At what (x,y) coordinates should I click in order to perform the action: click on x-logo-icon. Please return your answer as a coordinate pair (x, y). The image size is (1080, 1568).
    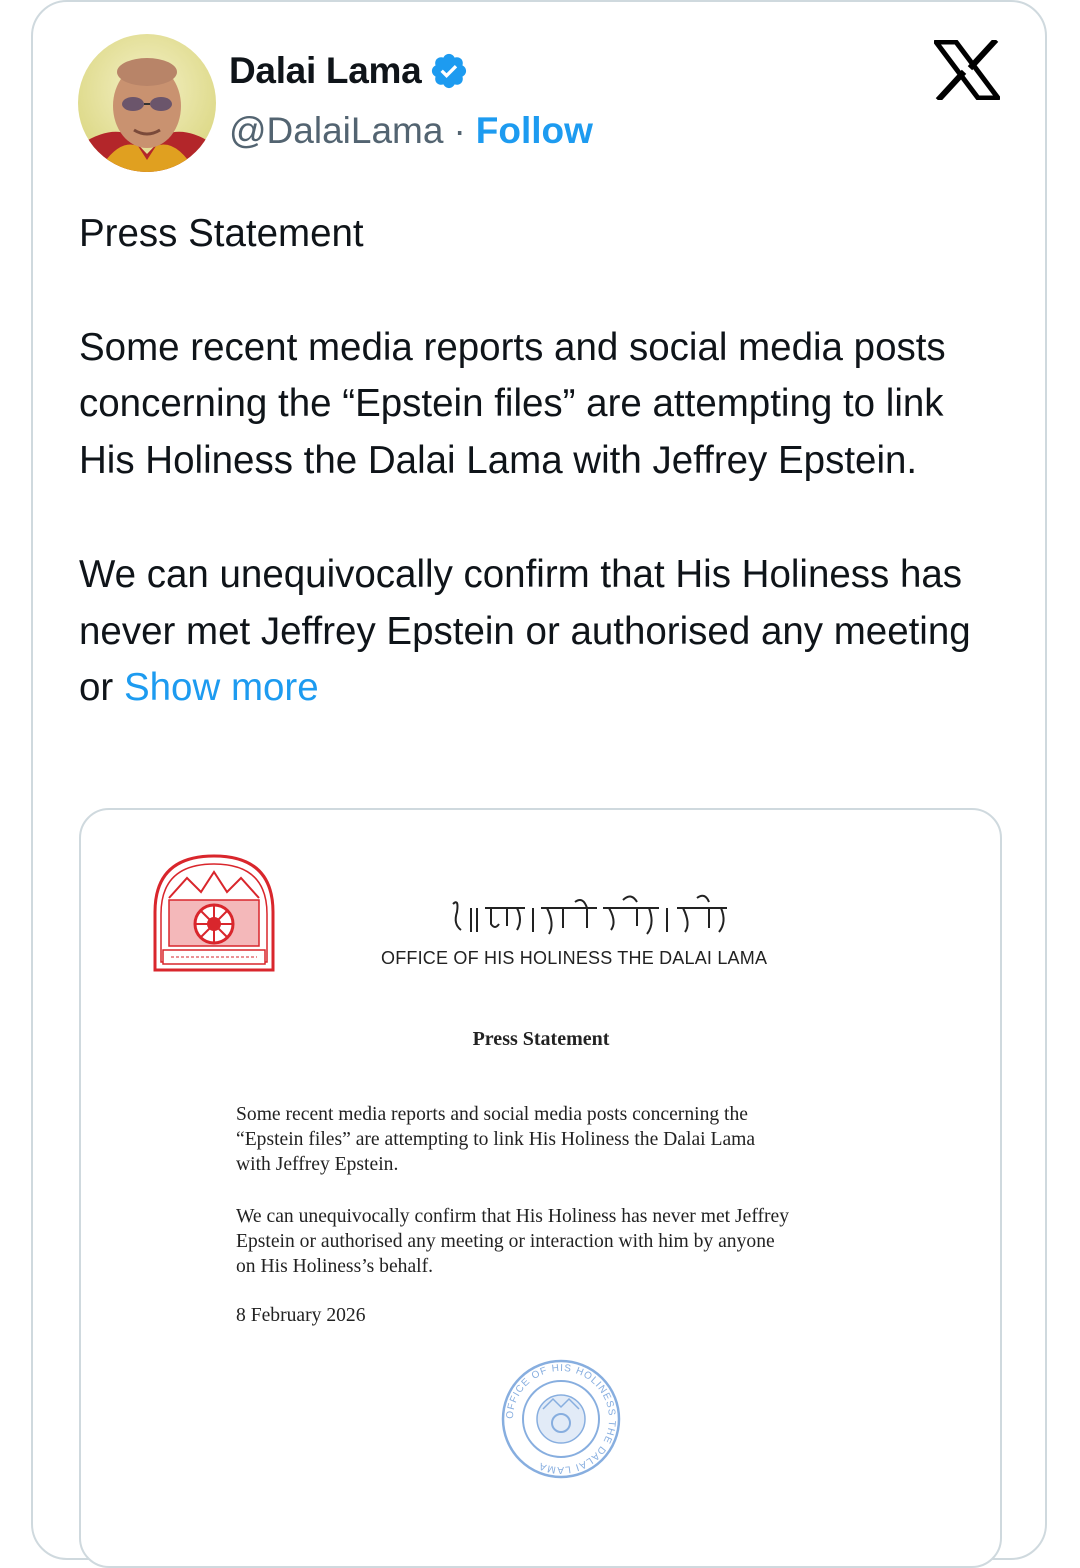
    Looking at the image, I should click on (967, 70).